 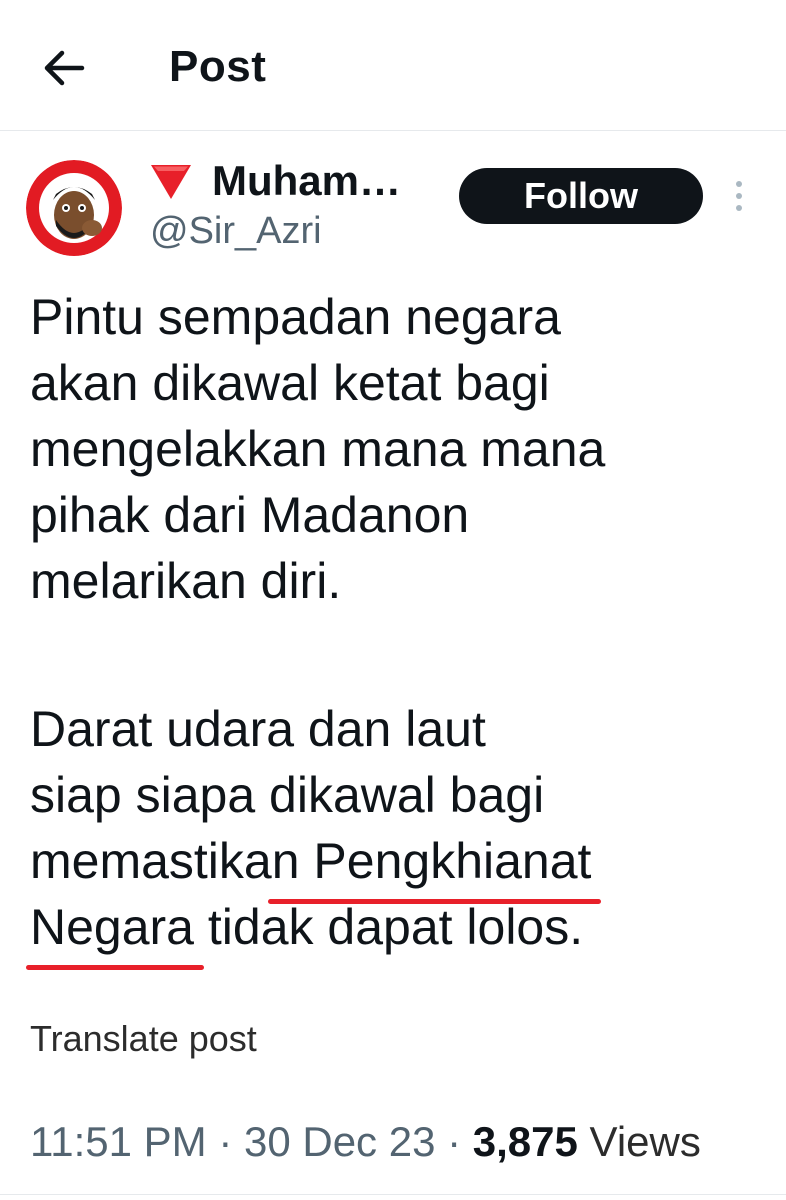 I want to click on red-triangle-icon, so click(x=171, y=182).